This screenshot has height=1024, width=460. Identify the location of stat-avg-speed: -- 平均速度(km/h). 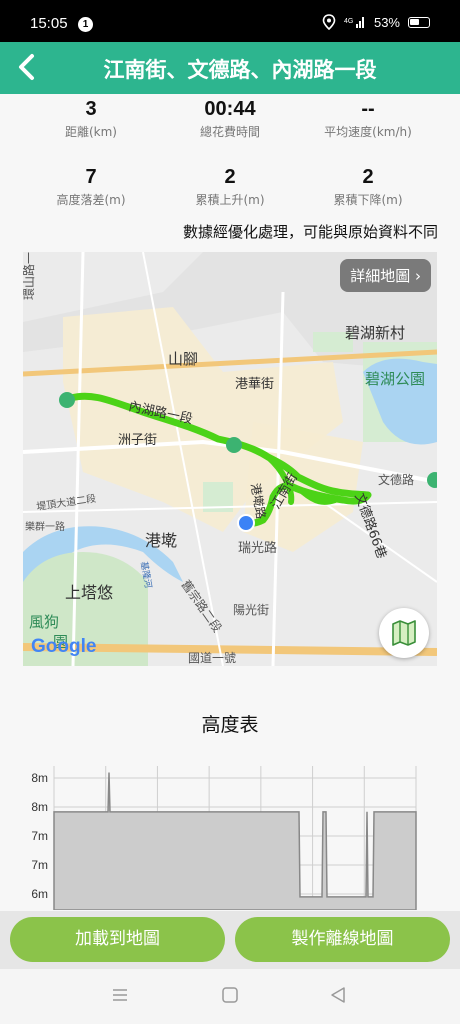
(368, 119).